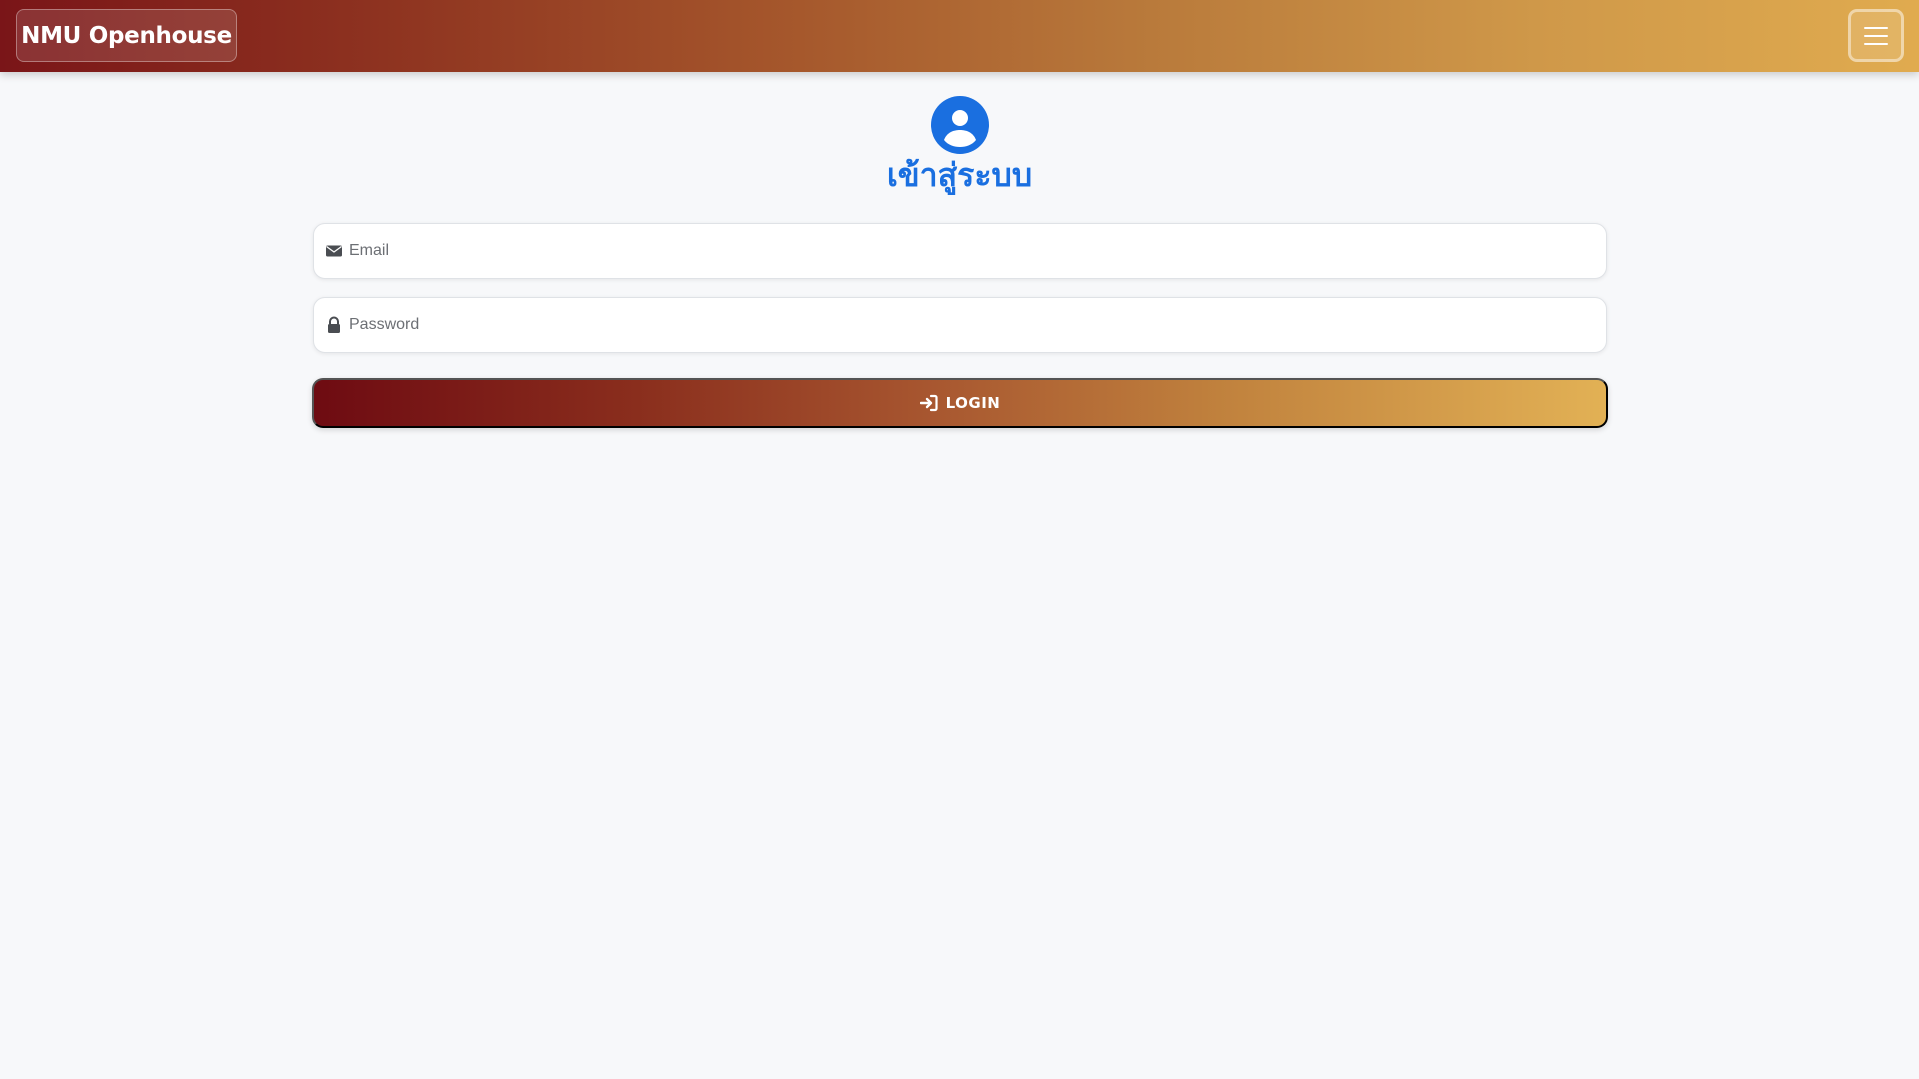 This screenshot has height=1079, width=1919. Describe the element at coordinates (960, 125) in the screenshot. I see `user-circle-icon` at that location.